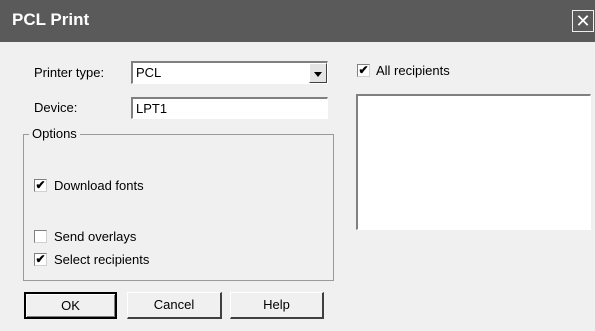 This screenshot has width=595, height=331. Describe the element at coordinates (40, 259) in the screenshot. I see `select-recipients-checkbox: ✔` at that location.